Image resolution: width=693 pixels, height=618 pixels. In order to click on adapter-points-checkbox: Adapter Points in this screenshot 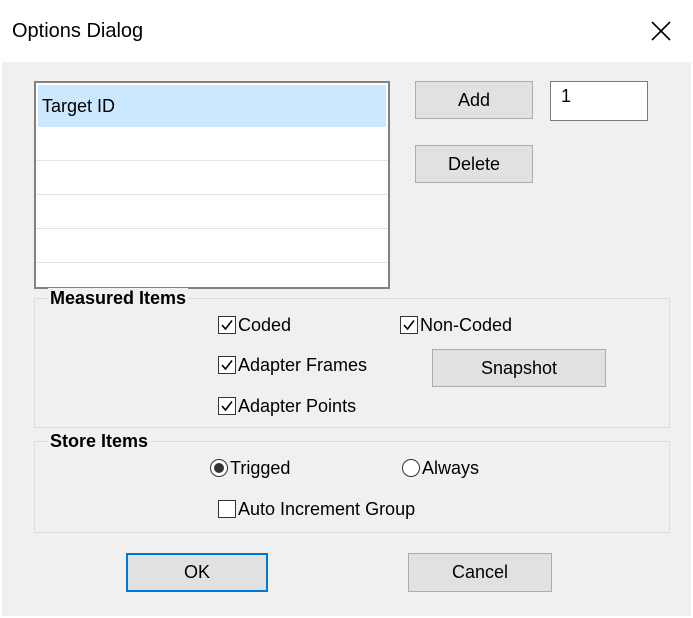, I will do `click(287, 406)`.